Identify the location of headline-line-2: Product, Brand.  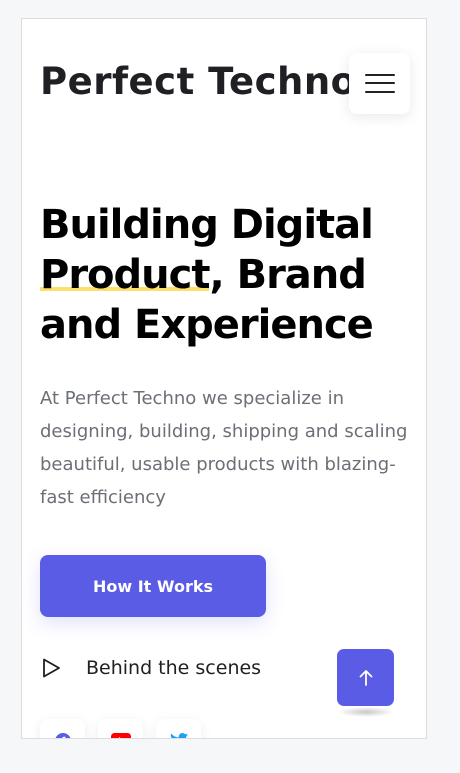
(225, 275).